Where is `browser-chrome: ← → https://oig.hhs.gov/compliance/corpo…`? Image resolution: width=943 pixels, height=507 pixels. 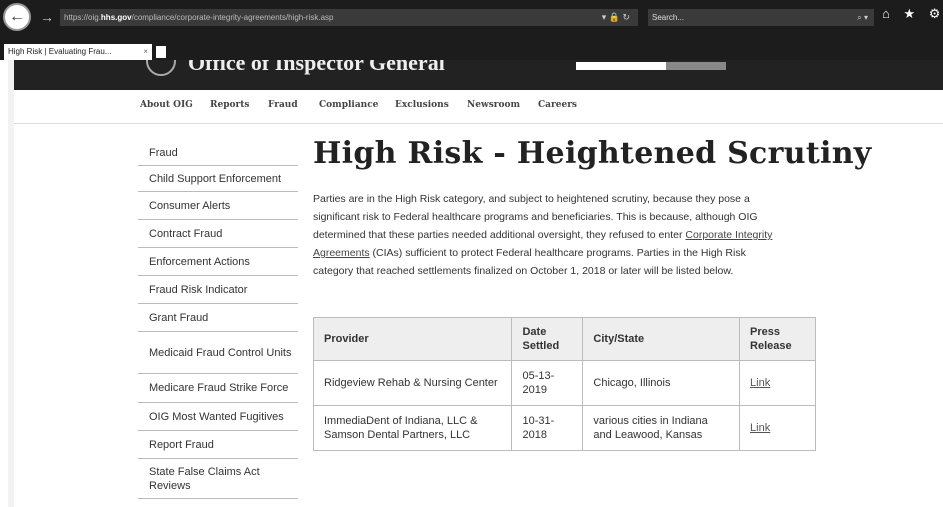
browser-chrome: ← → https://oig.hhs.gov/compliance/corpo… is located at coordinates (471, 30).